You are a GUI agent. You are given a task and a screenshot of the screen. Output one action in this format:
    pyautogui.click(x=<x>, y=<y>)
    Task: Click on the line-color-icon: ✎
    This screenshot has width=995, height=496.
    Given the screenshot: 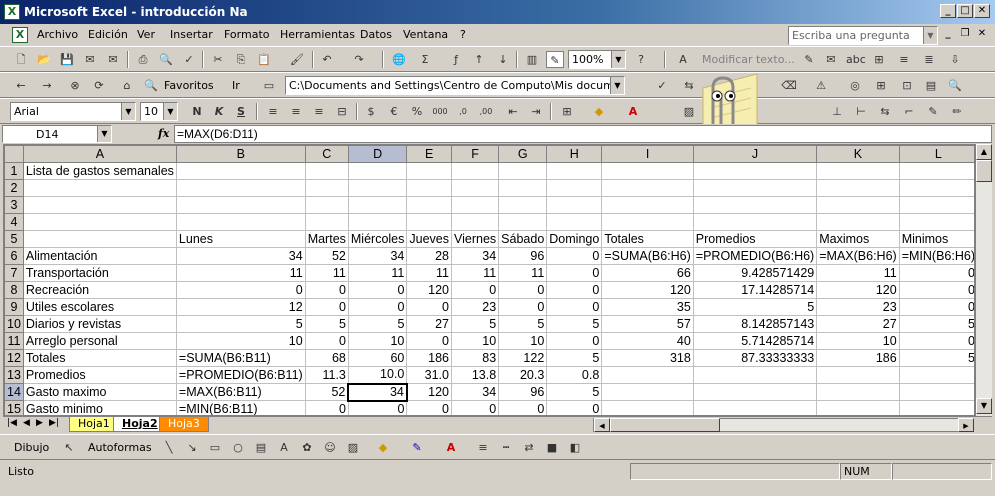 What is the action you would take?
    pyautogui.click(x=417, y=447)
    